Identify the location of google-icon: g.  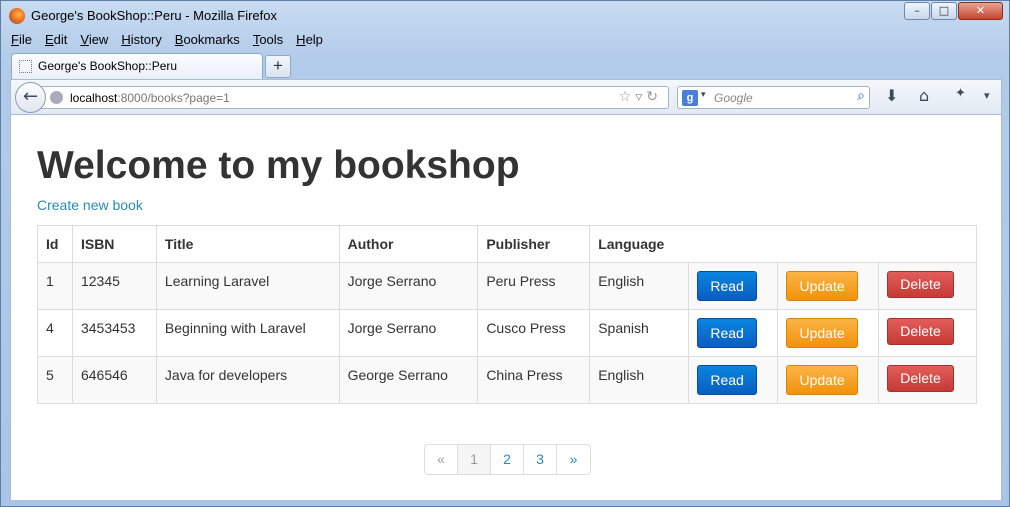
(690, 98).